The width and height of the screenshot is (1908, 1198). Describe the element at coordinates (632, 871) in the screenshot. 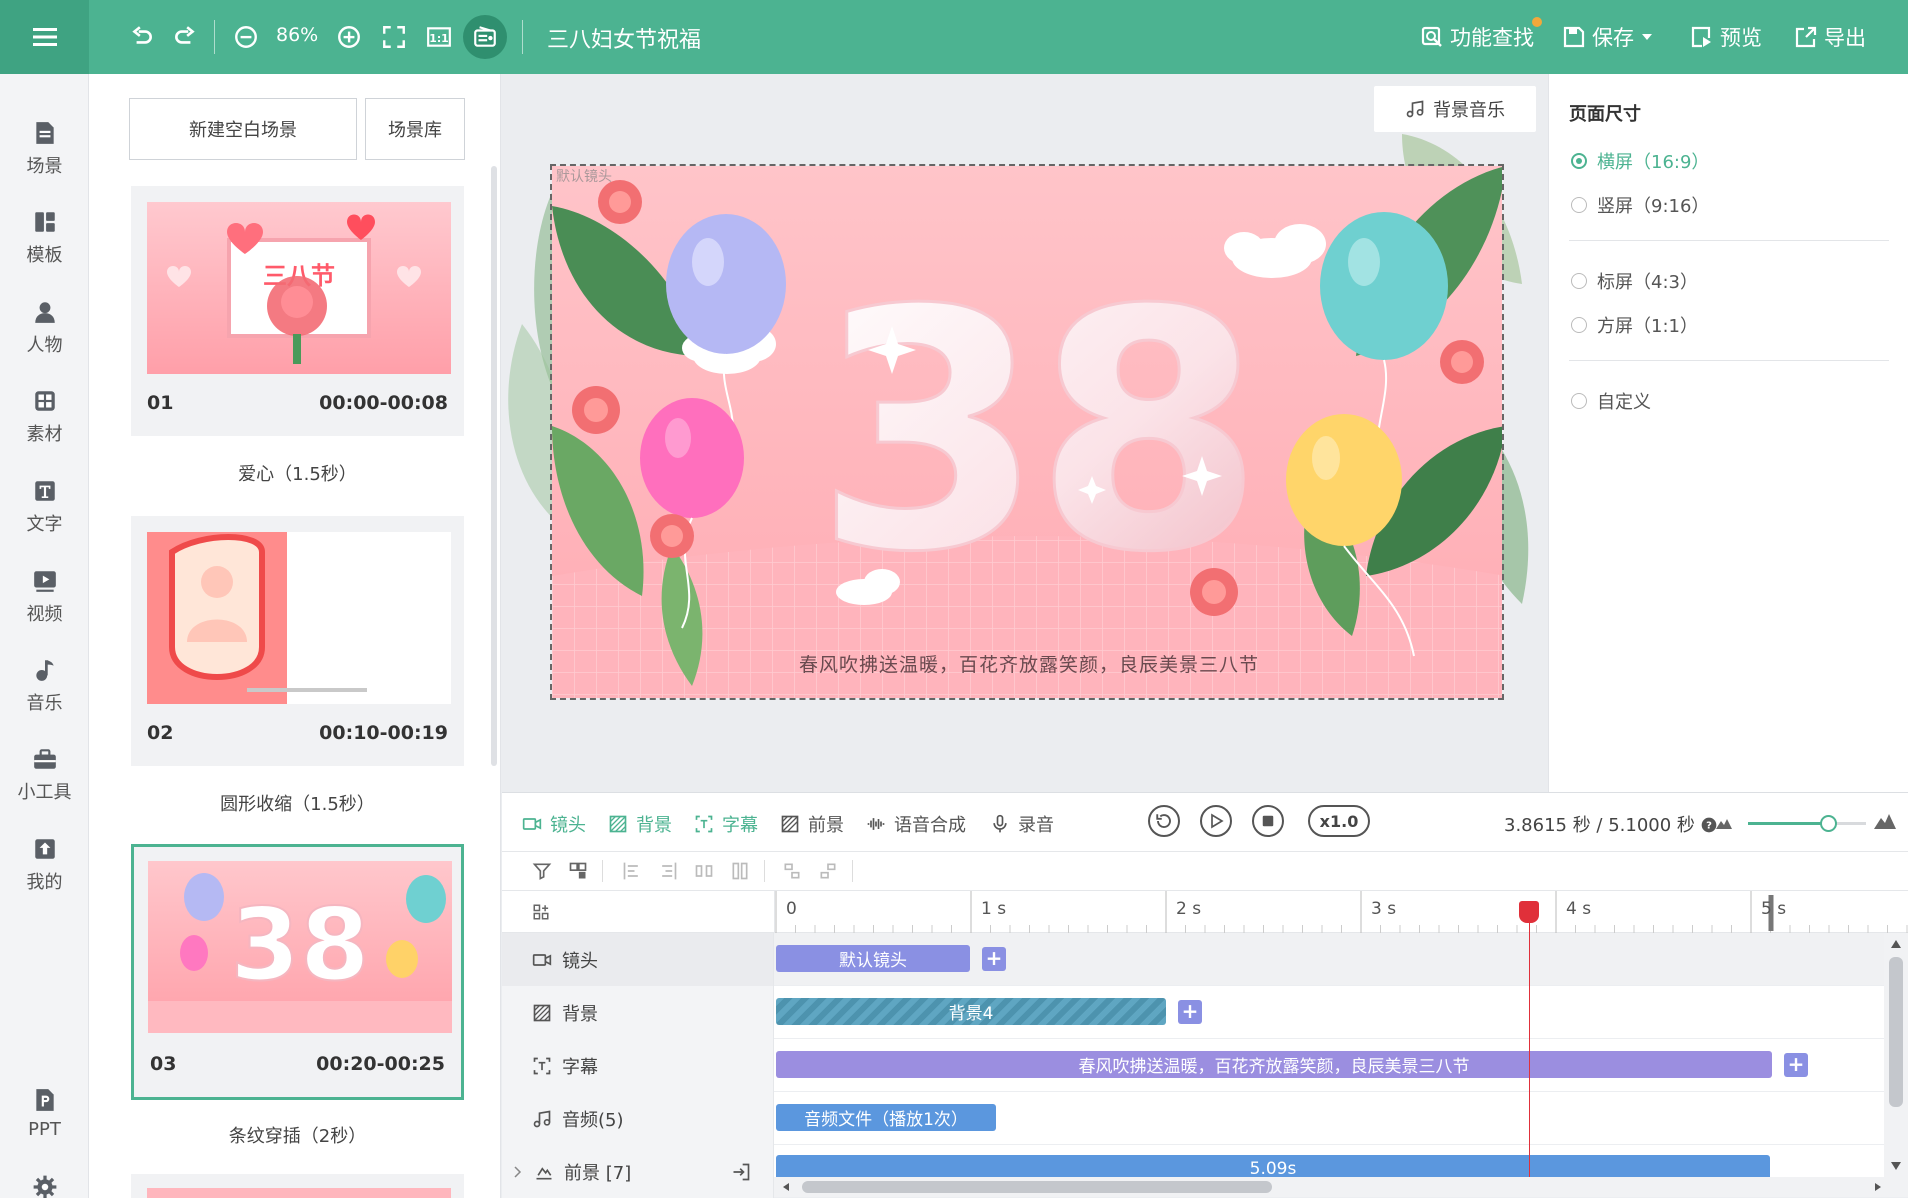

I see `align-left-icon` at that location.